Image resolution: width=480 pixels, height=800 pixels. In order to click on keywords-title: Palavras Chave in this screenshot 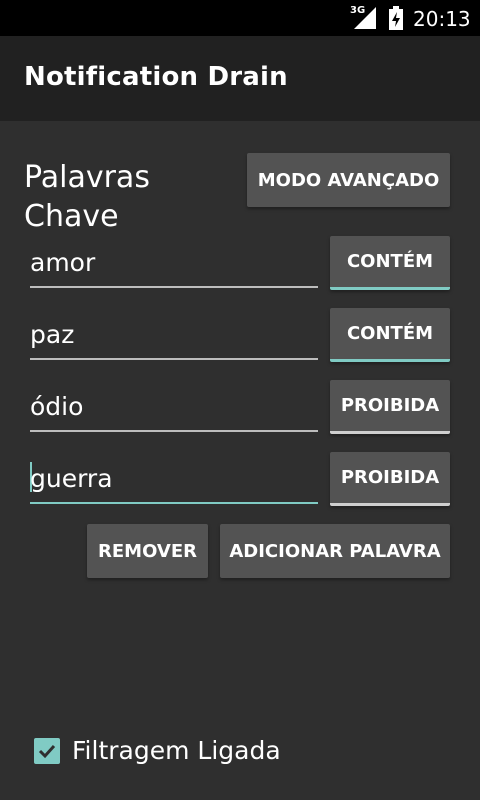, I will do `click(87, 197)`.